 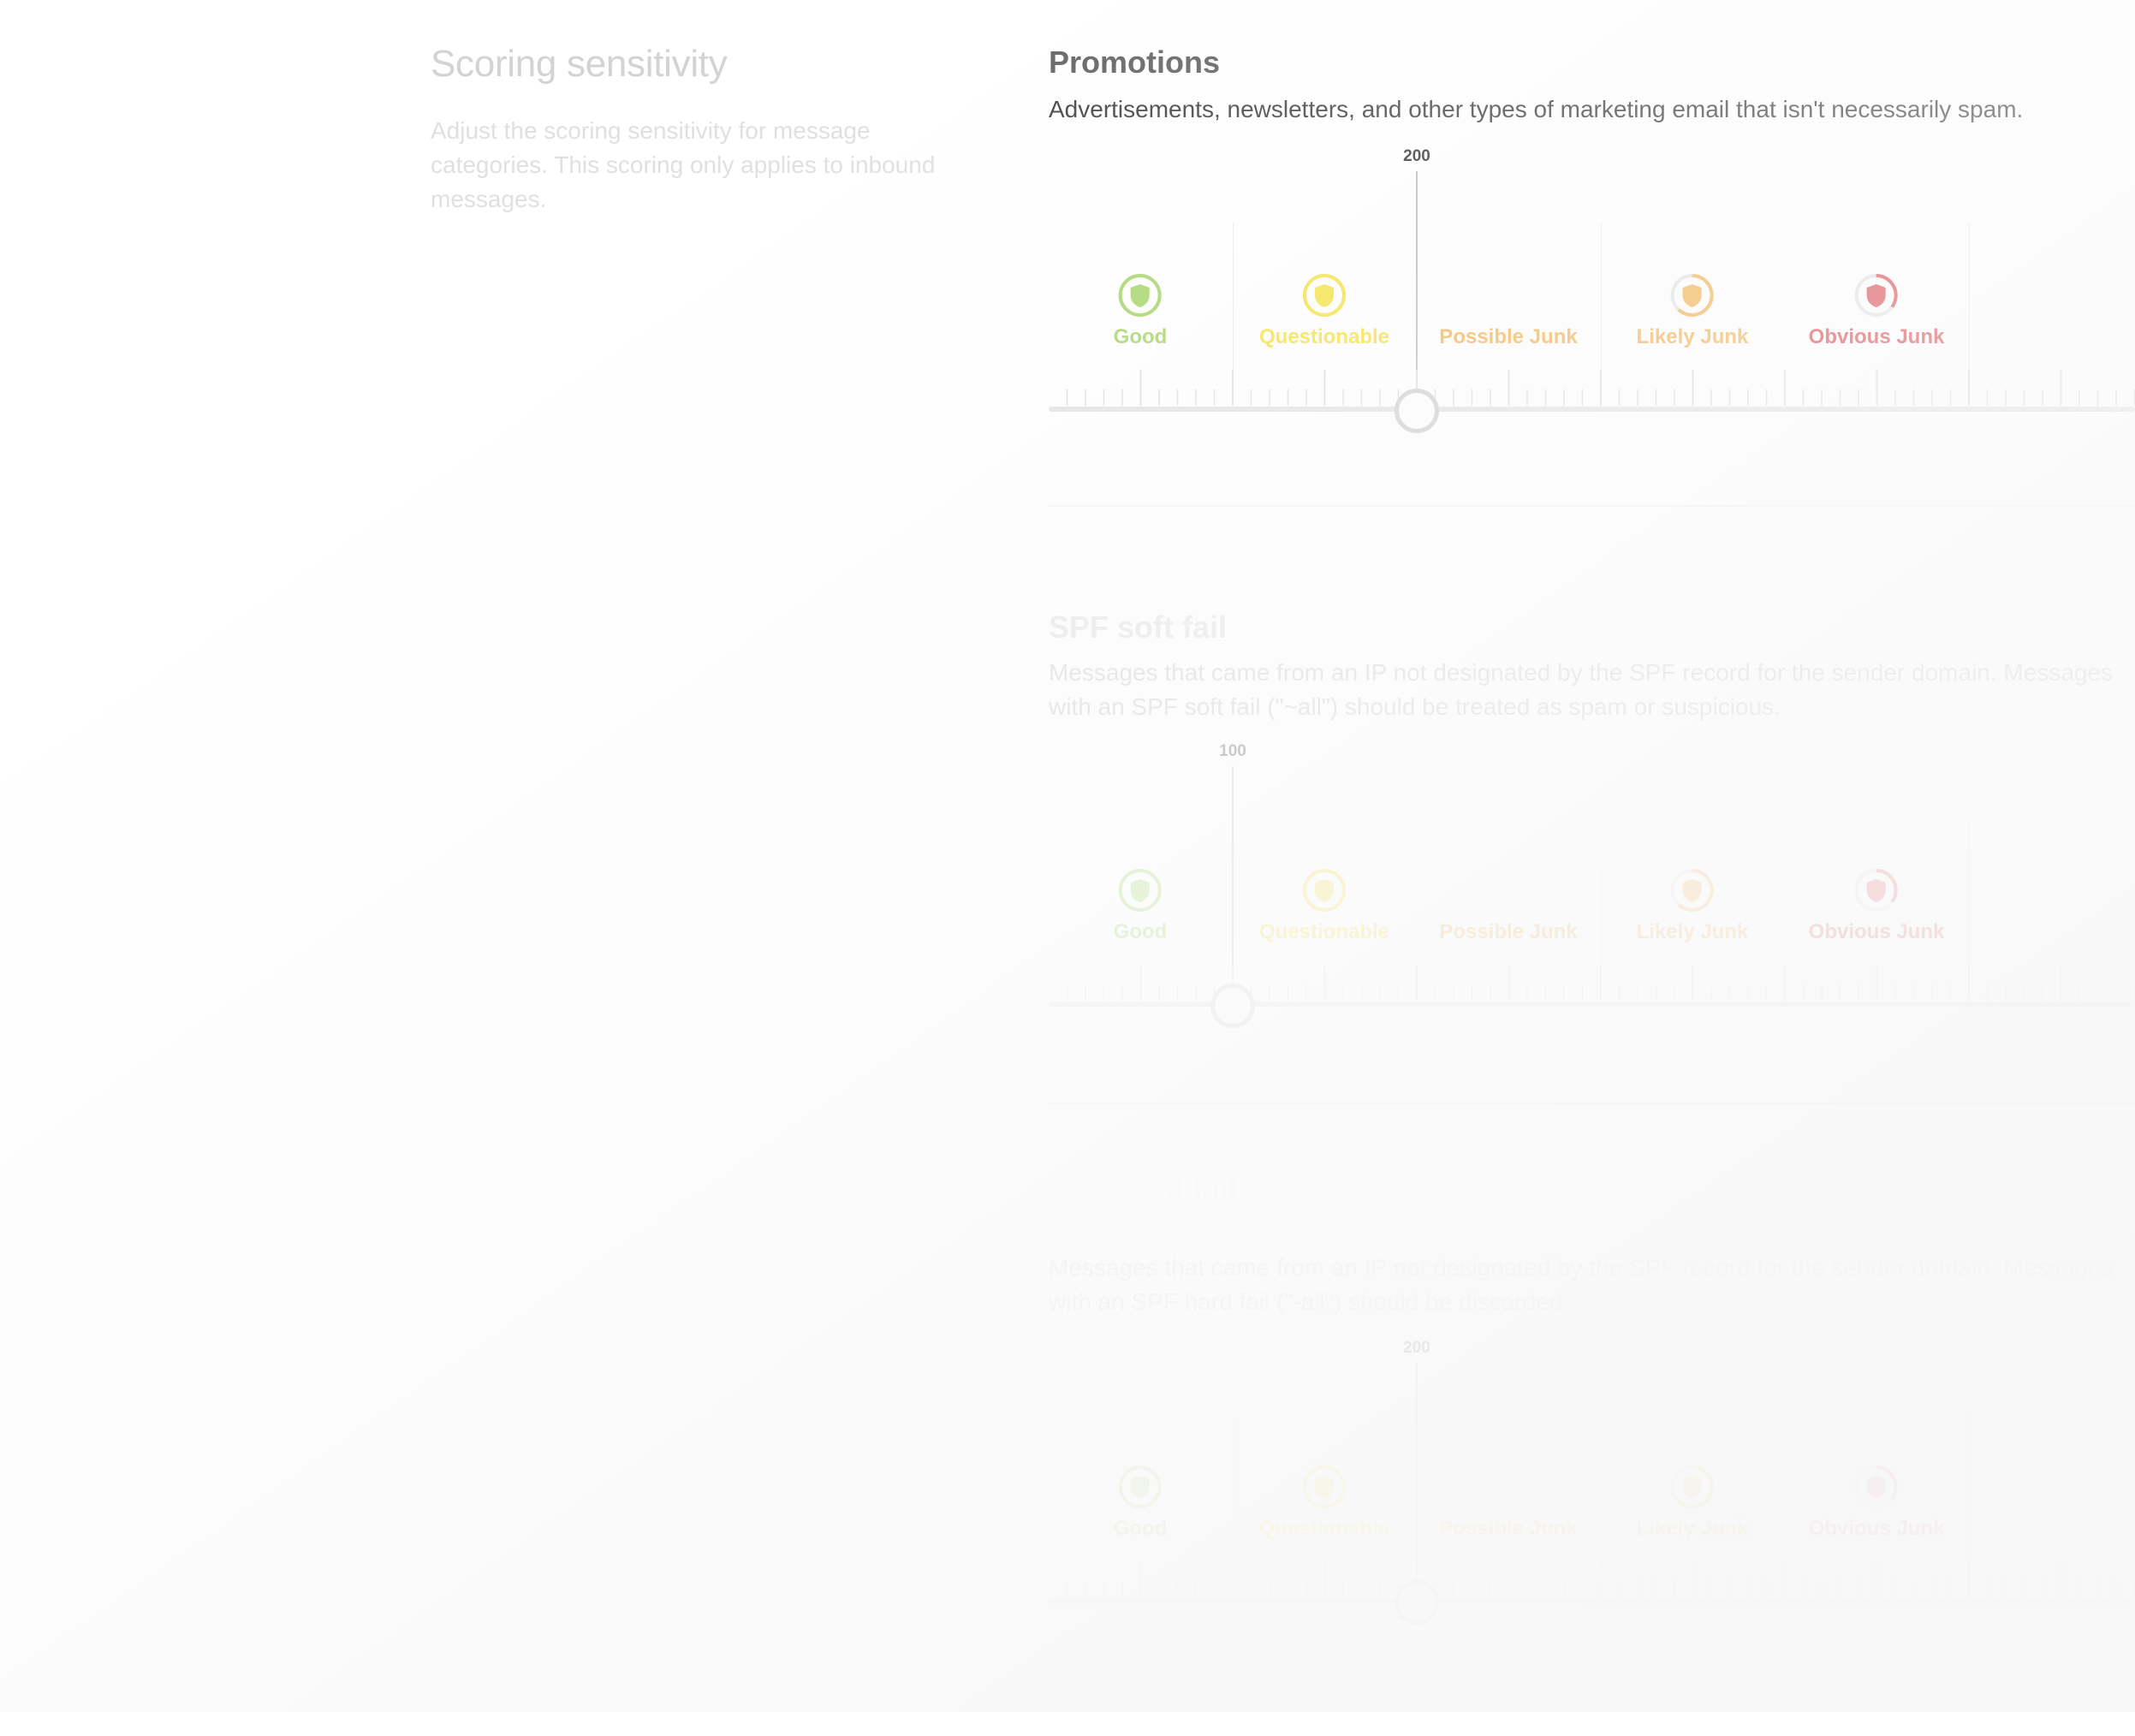 What do you see at coordinates (1233, 751) in the screenshot?
I see `slider-value-label: 100` at bounding box center [1233, 751].